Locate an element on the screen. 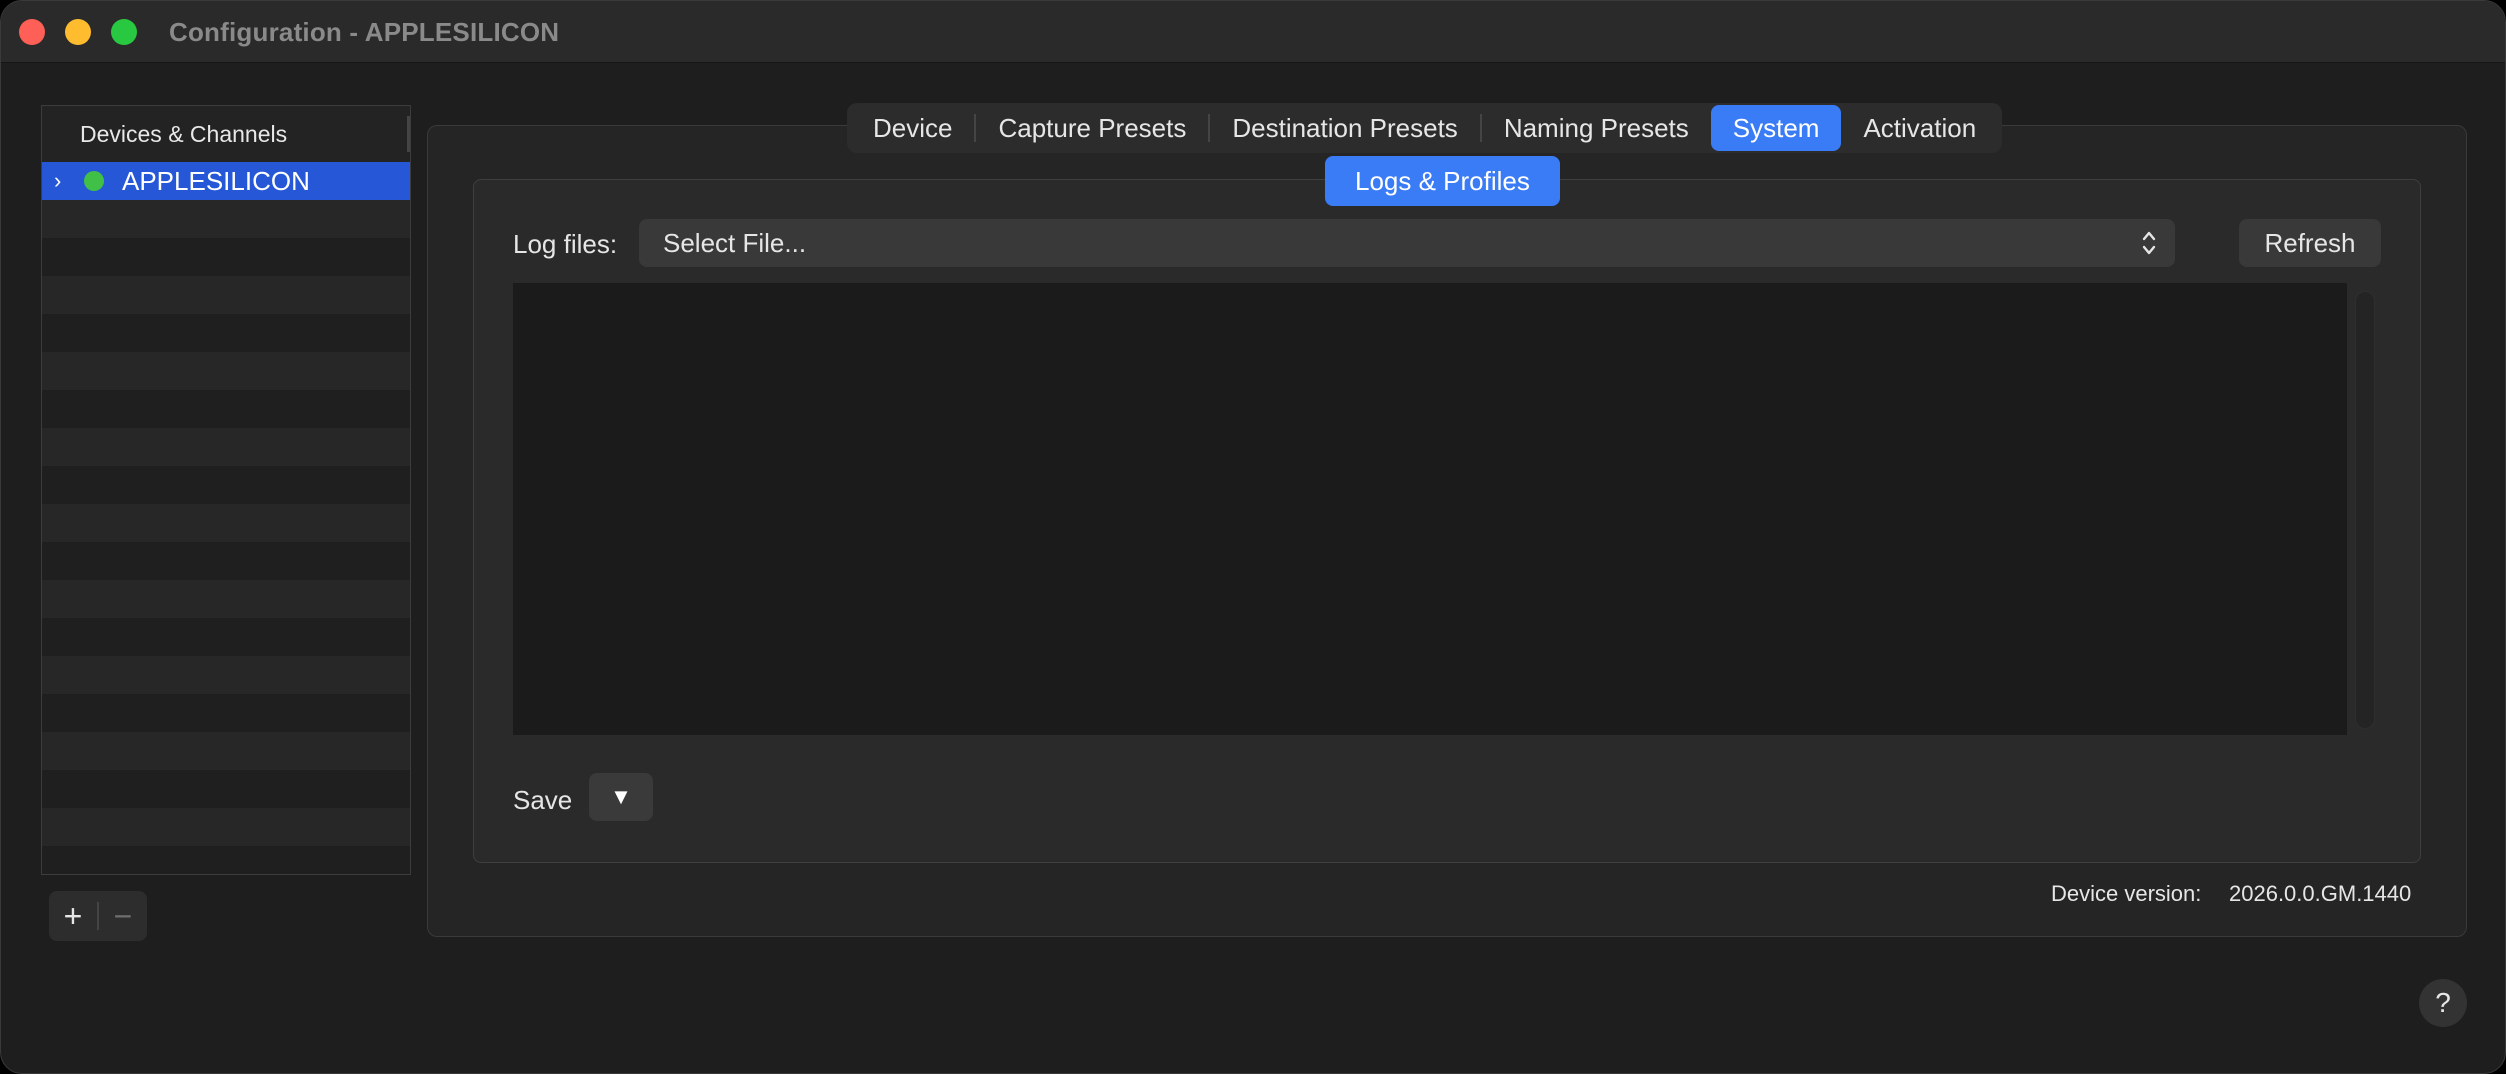 The width and height of the screenshot is (2506, 1074). device-row-applesilicon: › APPLESILICON is located at coordinates (226, 181).